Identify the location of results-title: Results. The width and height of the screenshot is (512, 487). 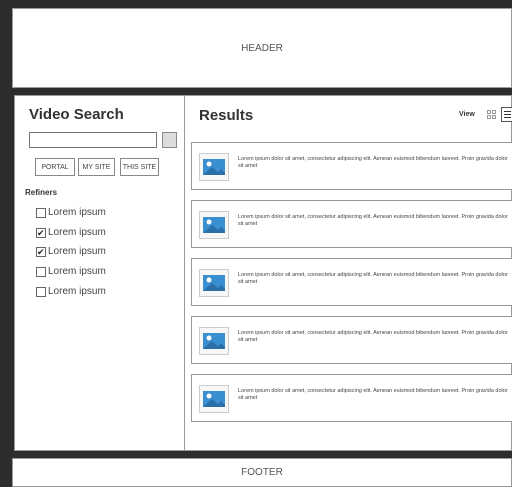
(226, 115).